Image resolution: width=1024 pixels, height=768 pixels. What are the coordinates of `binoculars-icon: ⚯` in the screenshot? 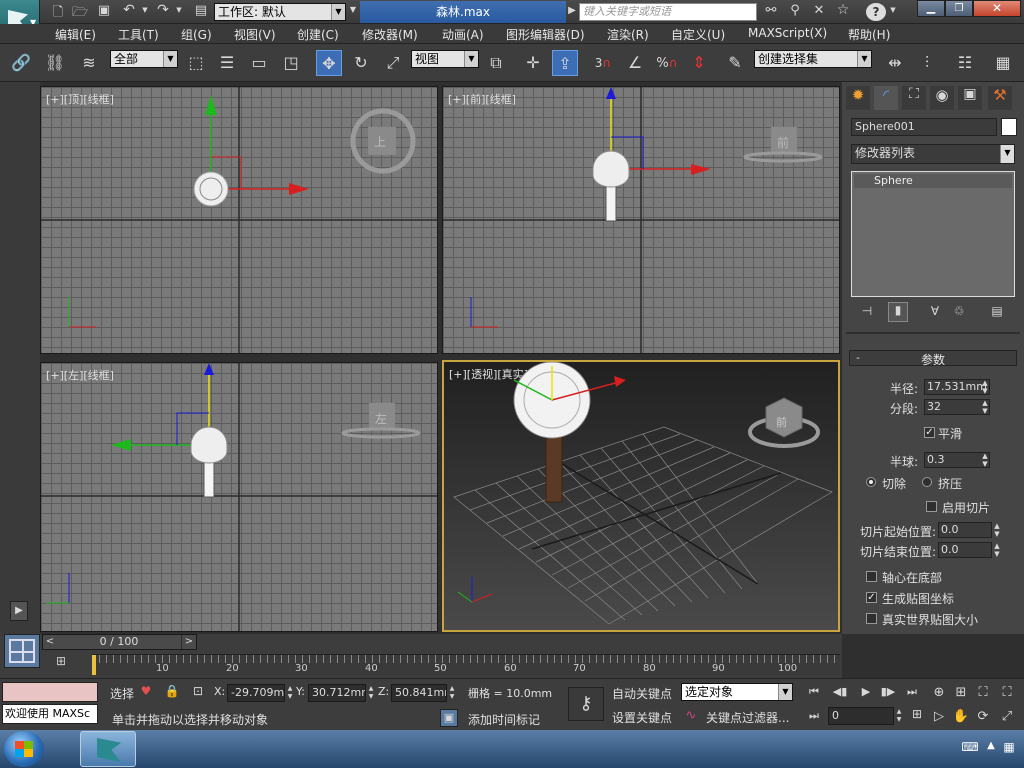 It's located at (771, 10).